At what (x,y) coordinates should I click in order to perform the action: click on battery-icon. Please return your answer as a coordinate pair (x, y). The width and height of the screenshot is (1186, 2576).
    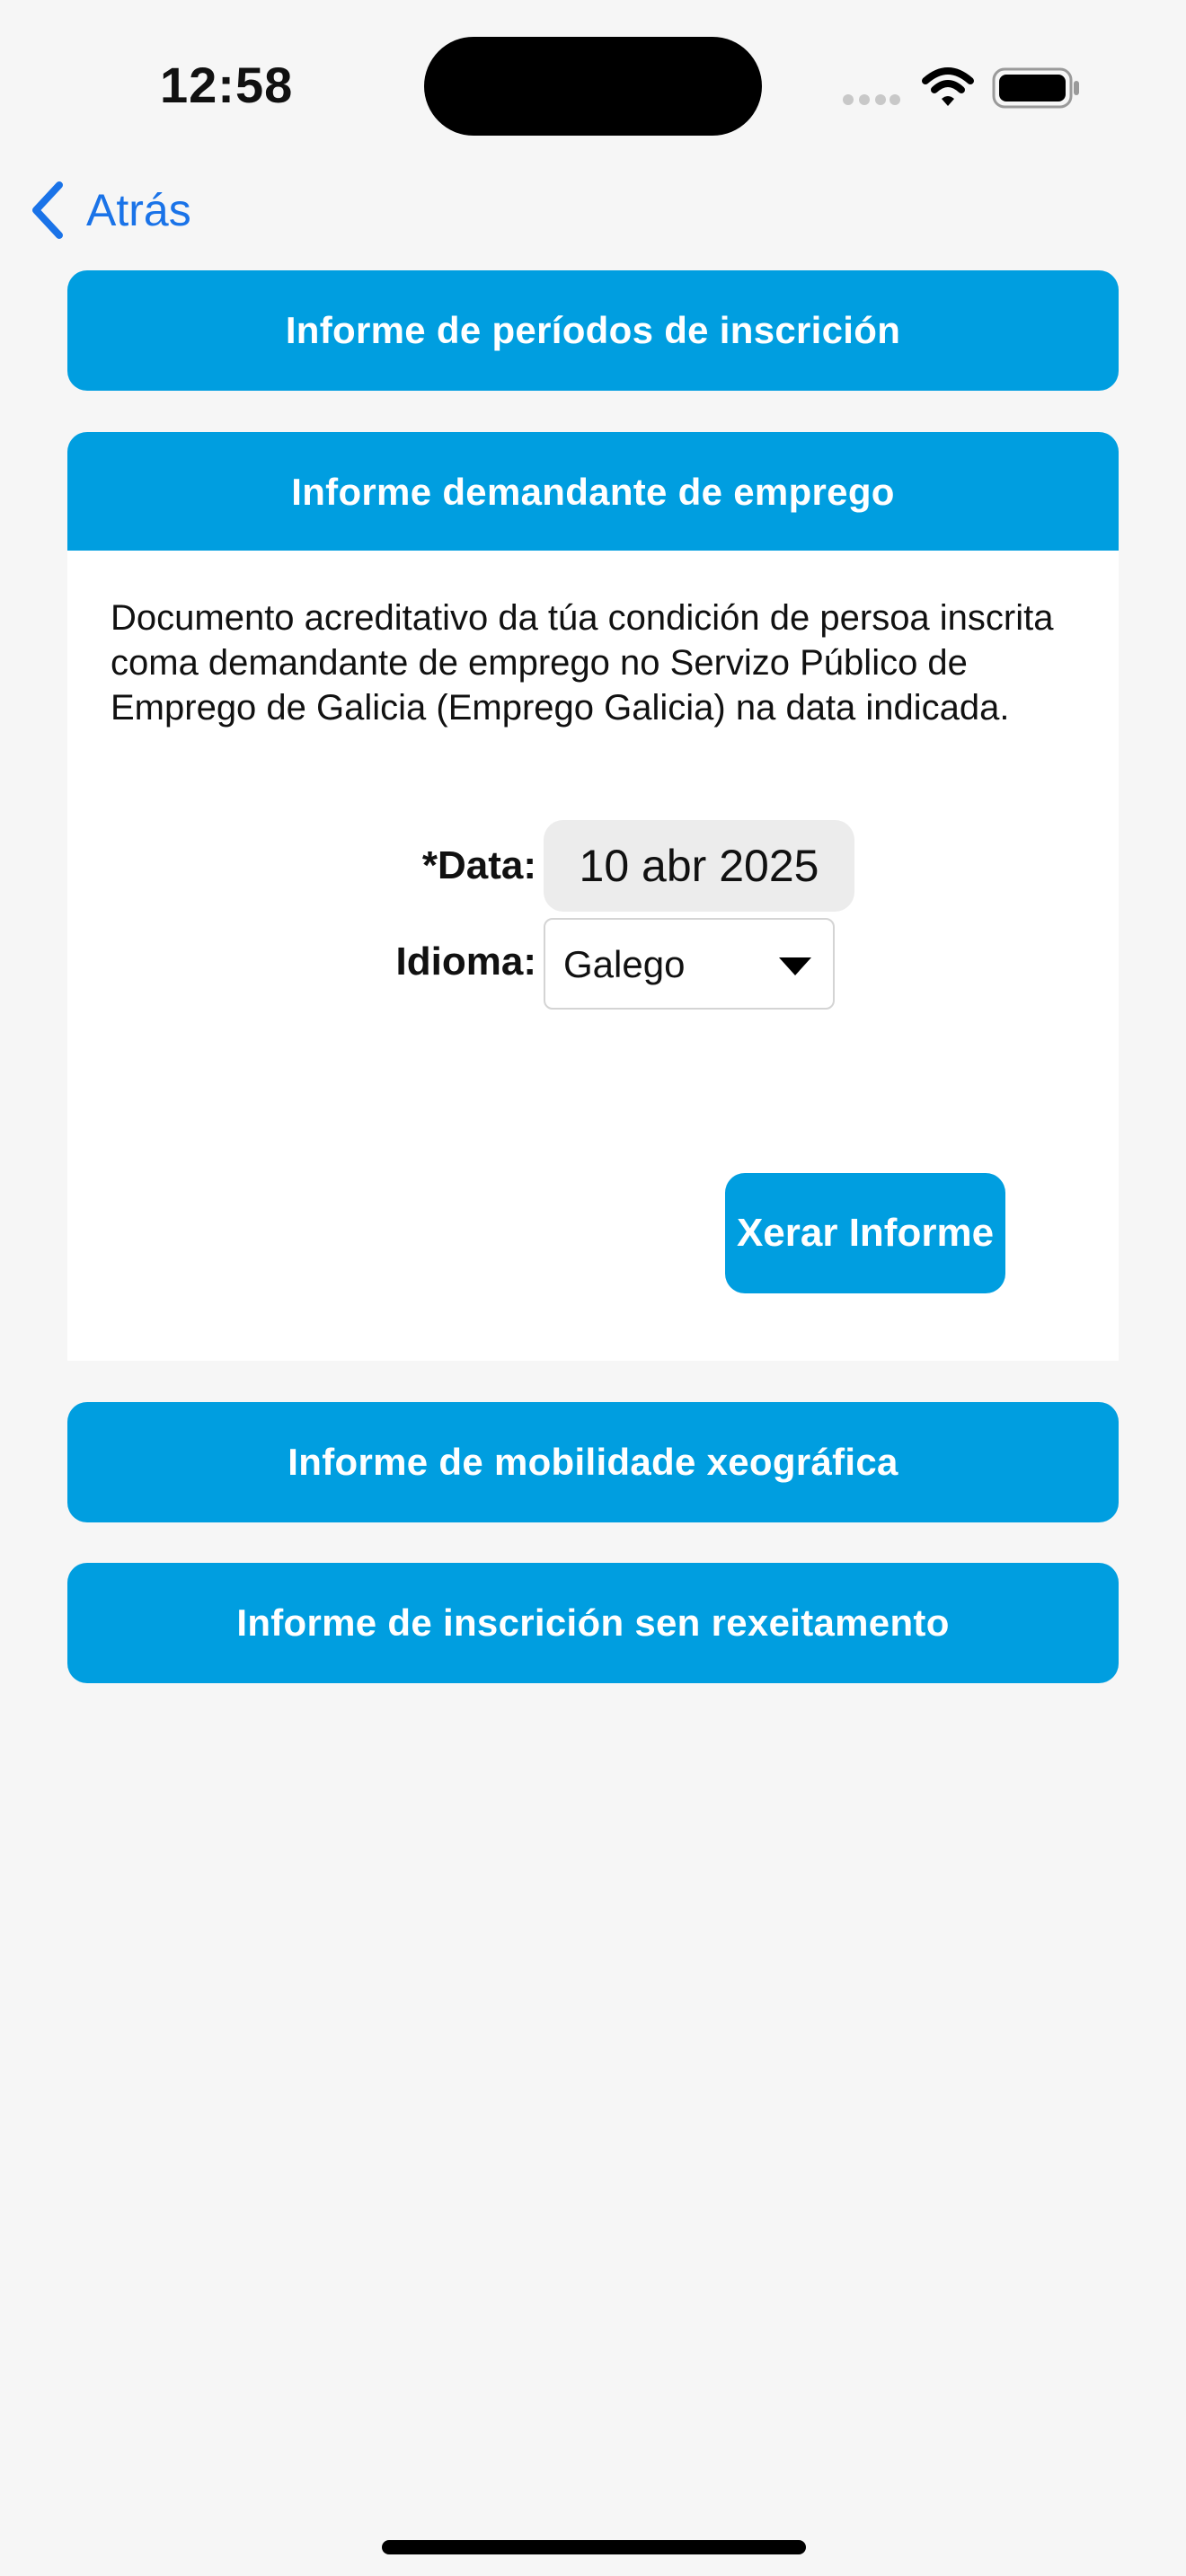
    Looking at the image, I should click on (1035, 88).